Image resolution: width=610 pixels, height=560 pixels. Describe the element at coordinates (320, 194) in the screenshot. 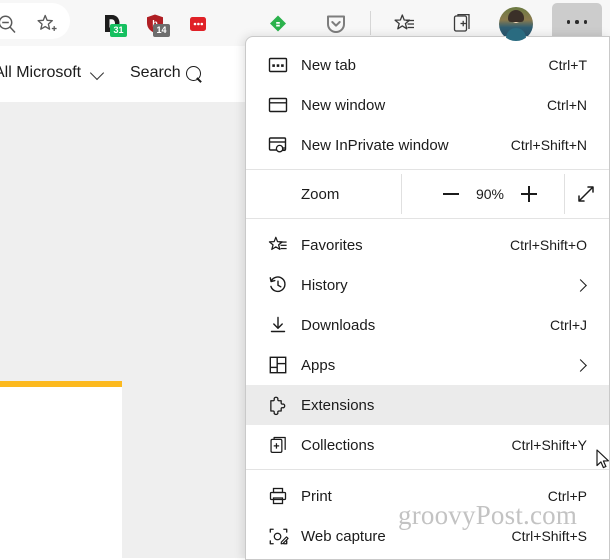

I see `zoom-label: Zoom` at that location.